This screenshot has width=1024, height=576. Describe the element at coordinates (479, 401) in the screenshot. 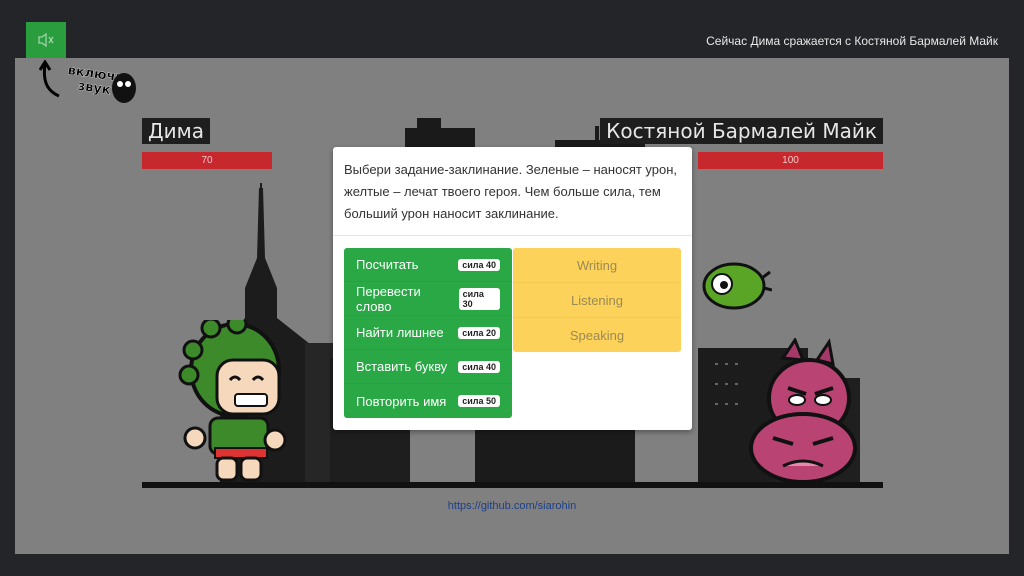

I see `power-badge: сила 50` at that location.